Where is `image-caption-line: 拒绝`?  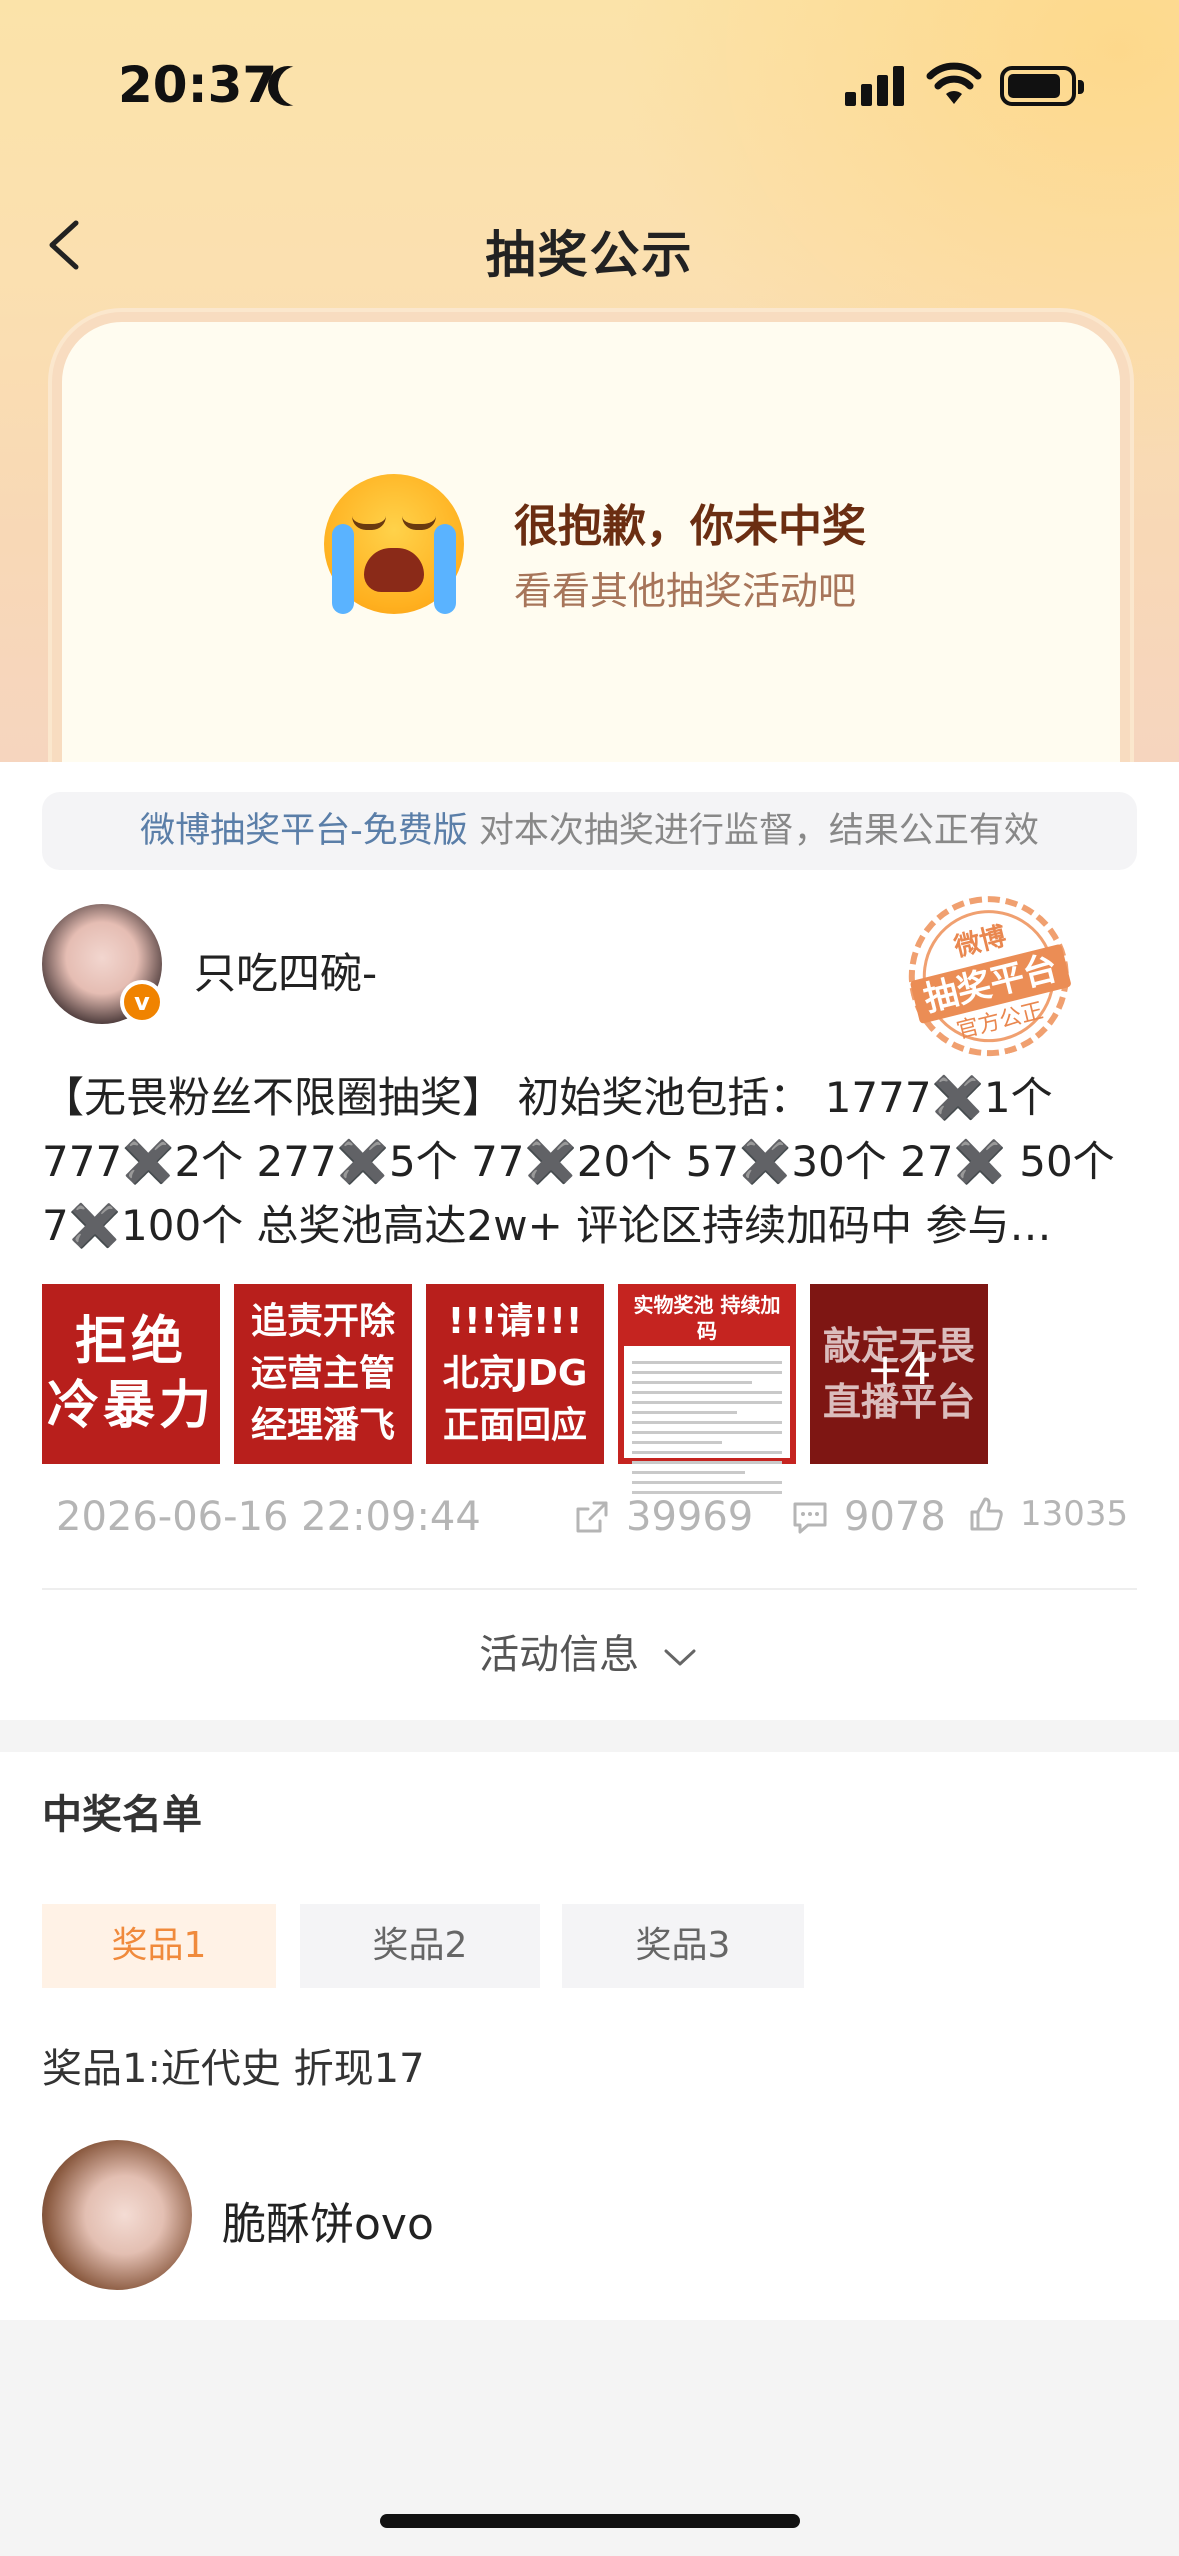
image-caption-line: 拒绝 is located at coordinates (130, 1342).